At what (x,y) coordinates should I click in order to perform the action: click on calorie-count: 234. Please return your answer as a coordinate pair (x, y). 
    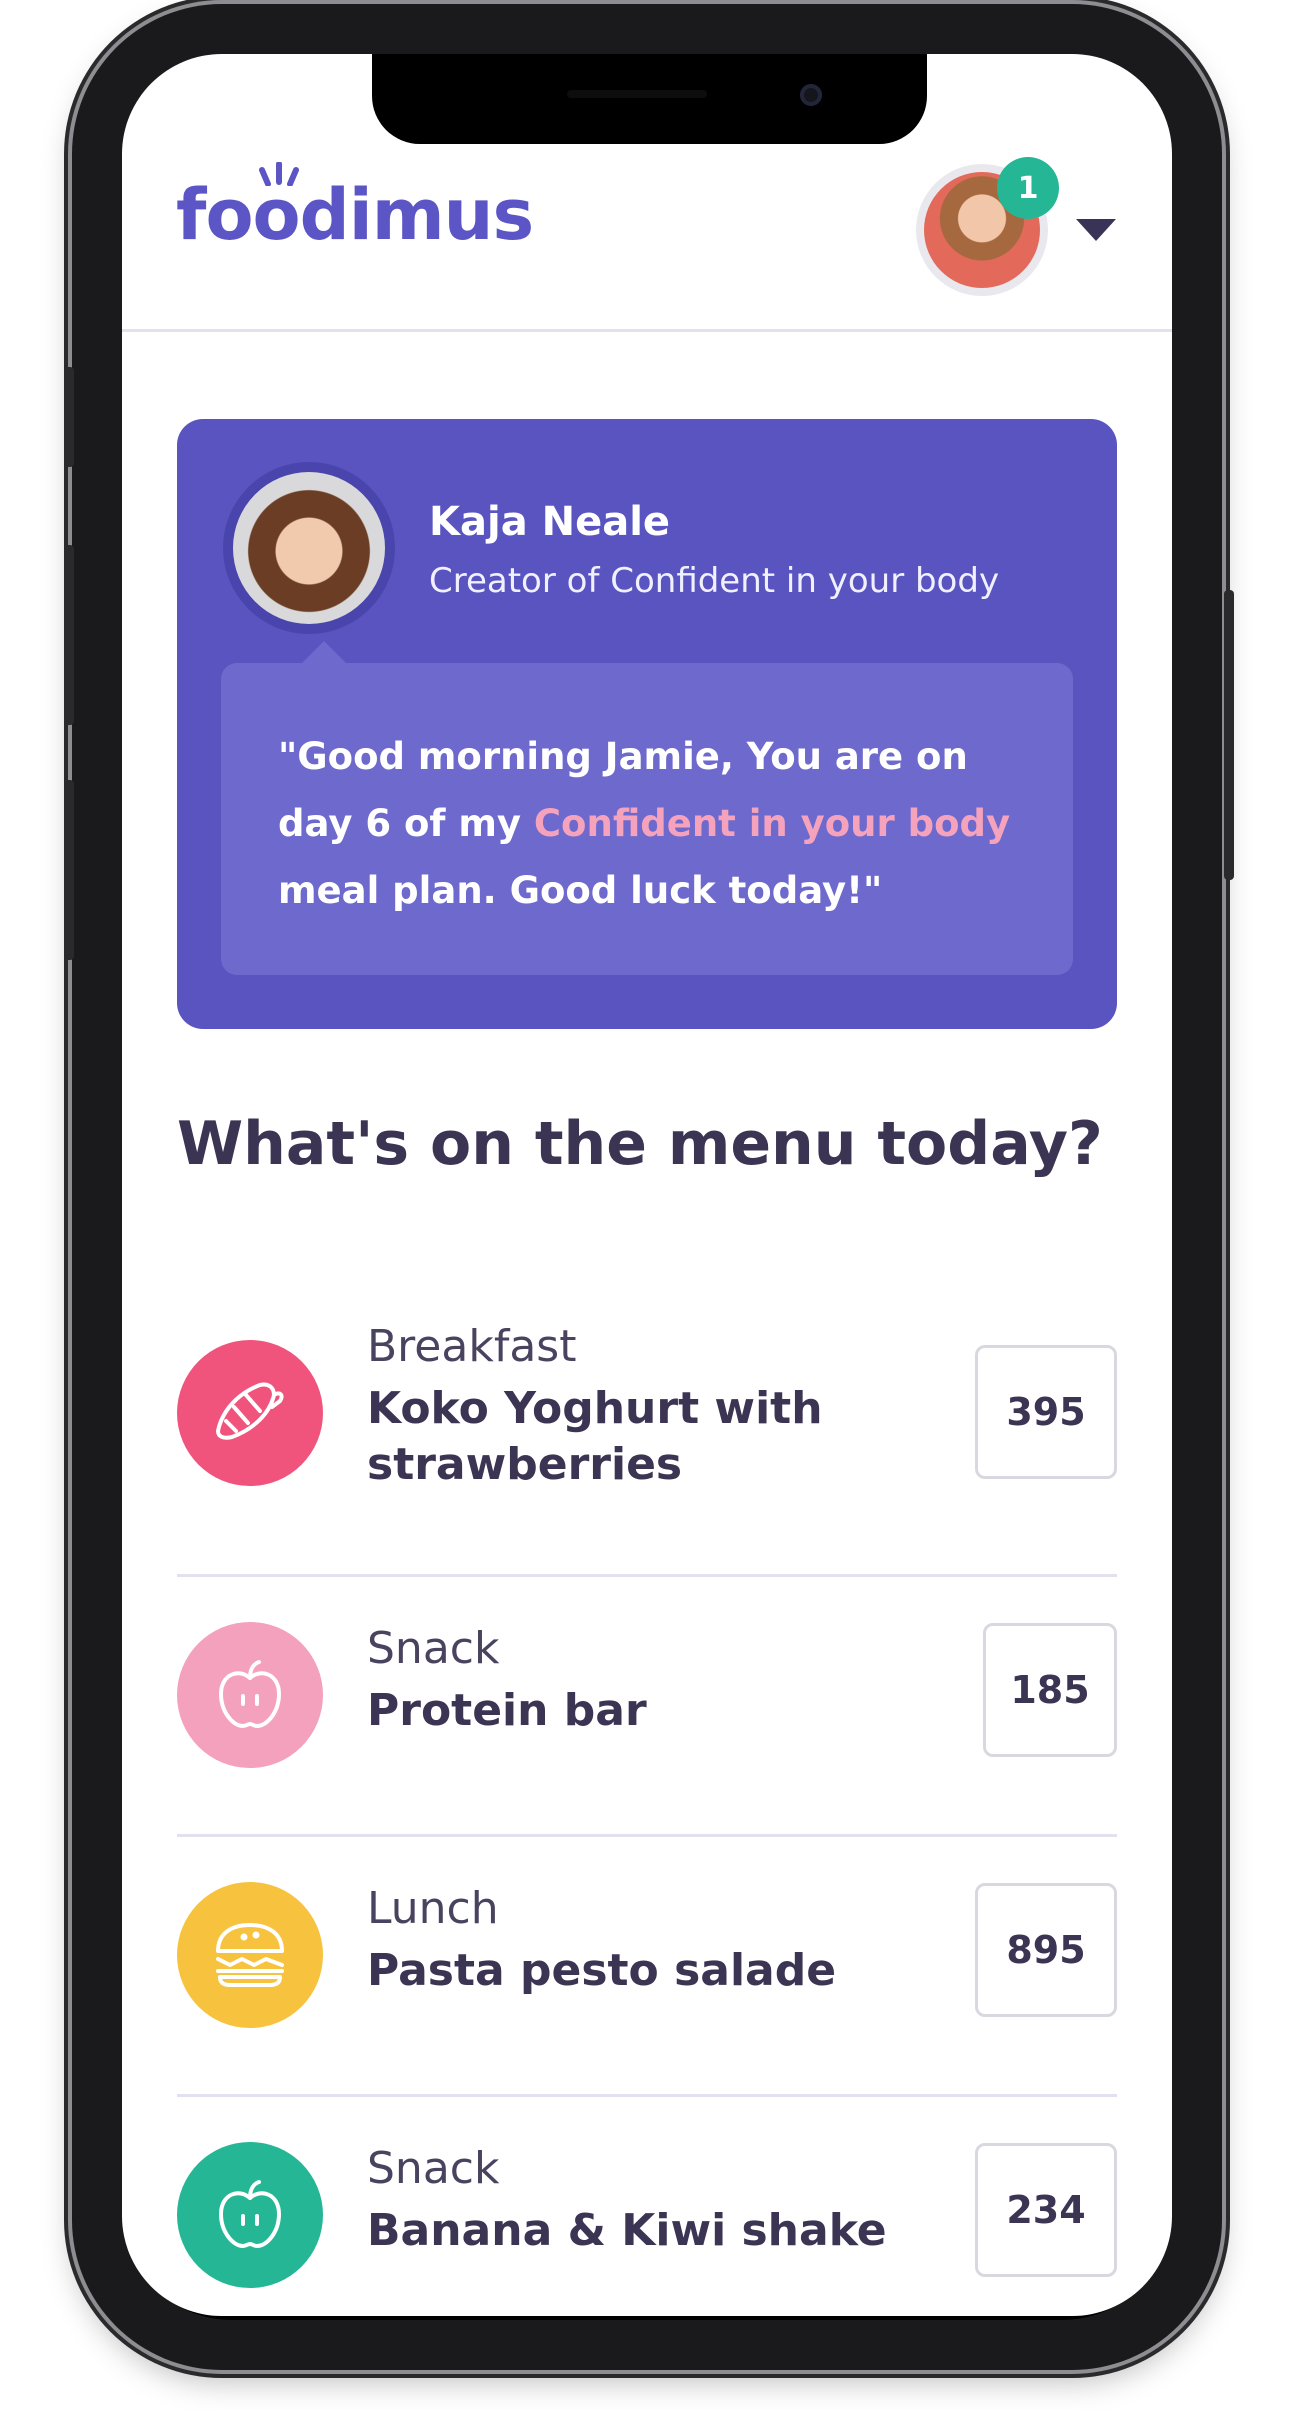
    Looking at the image, I should click on (1046, 2210).